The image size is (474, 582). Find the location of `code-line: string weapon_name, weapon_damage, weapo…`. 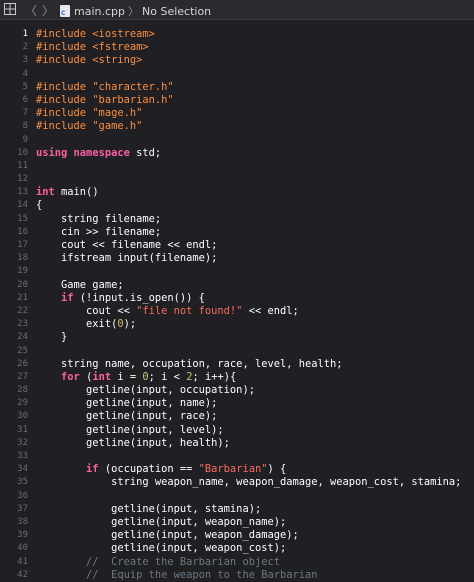

code-line: string weapon_name, weapon_damage, weapo… is located at coordinates (254, 482).